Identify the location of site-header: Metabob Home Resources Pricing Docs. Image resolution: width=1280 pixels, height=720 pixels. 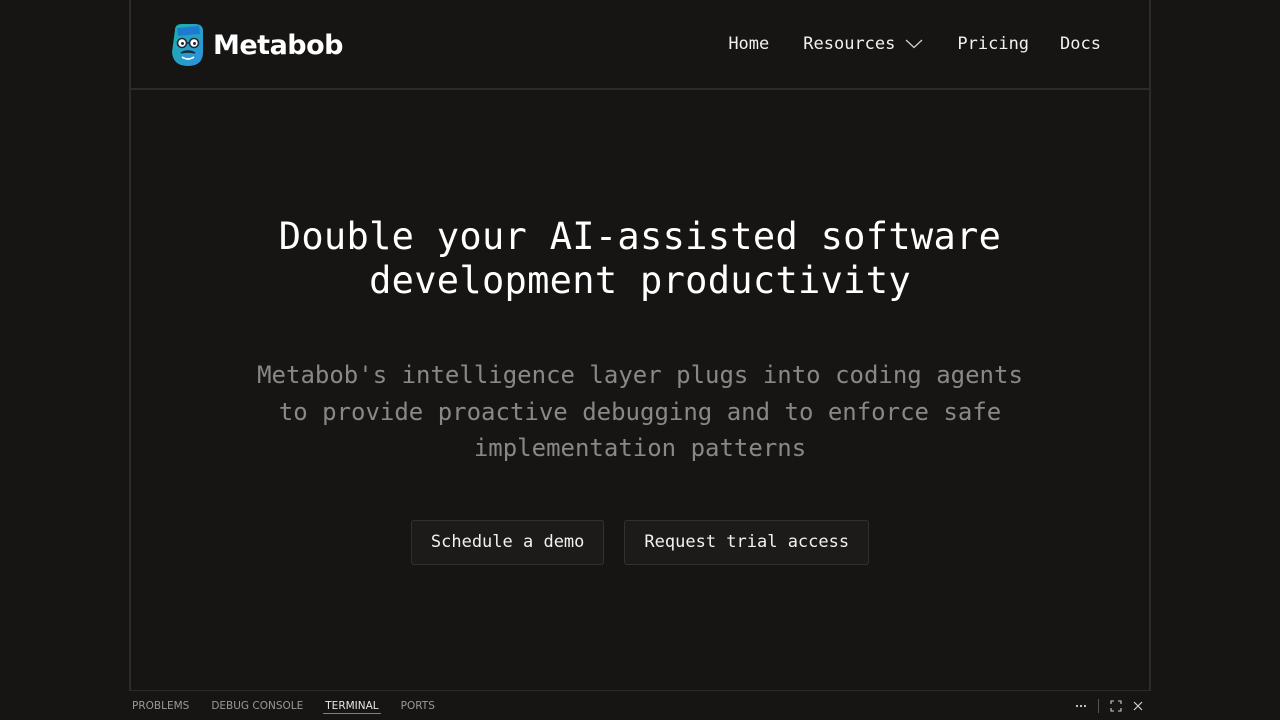
(640, 45).